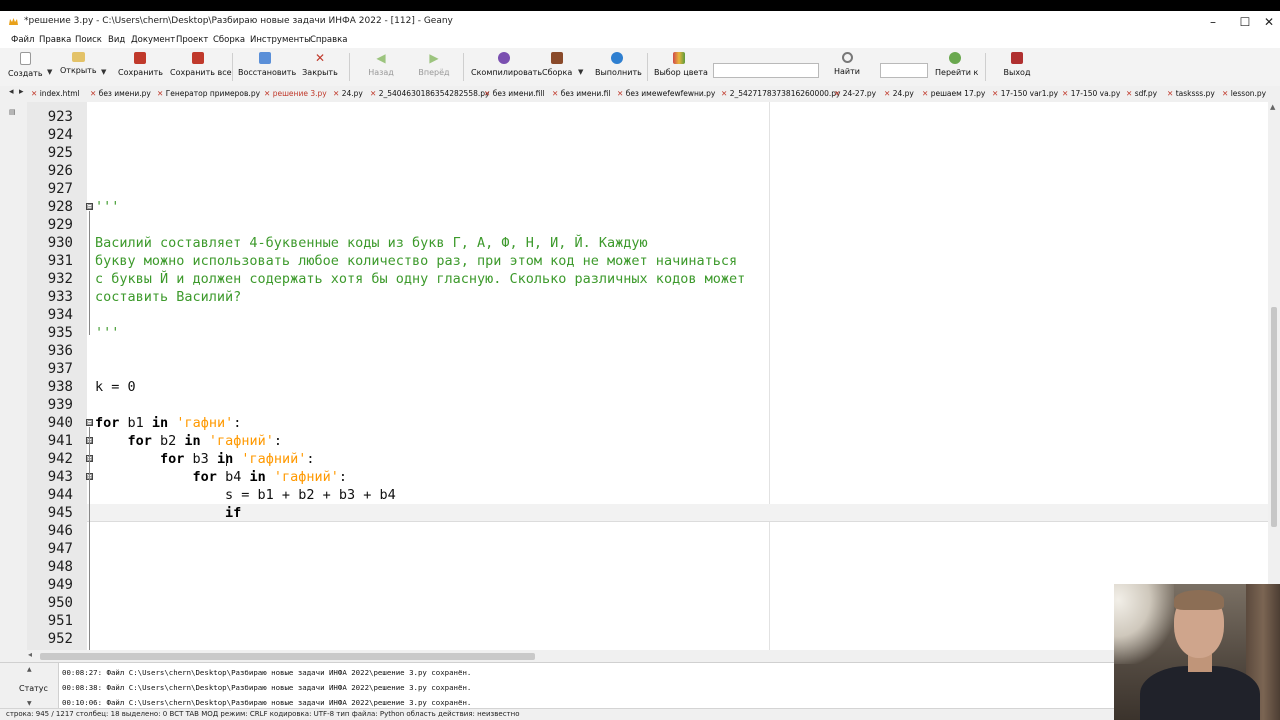  Describe the element at coordinates (55, 40) in the screenshot. I see `menu-edit: Правка` at that location.